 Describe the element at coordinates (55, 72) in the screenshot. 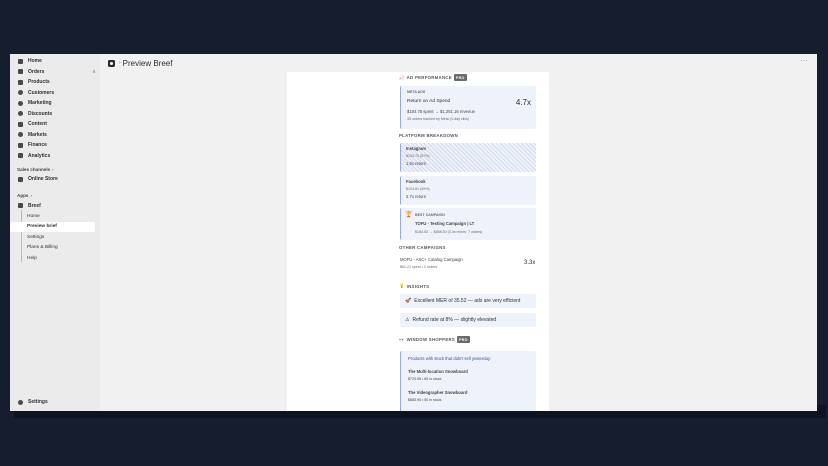

I see `sidebar-item-orders: Orders 4` at that location.